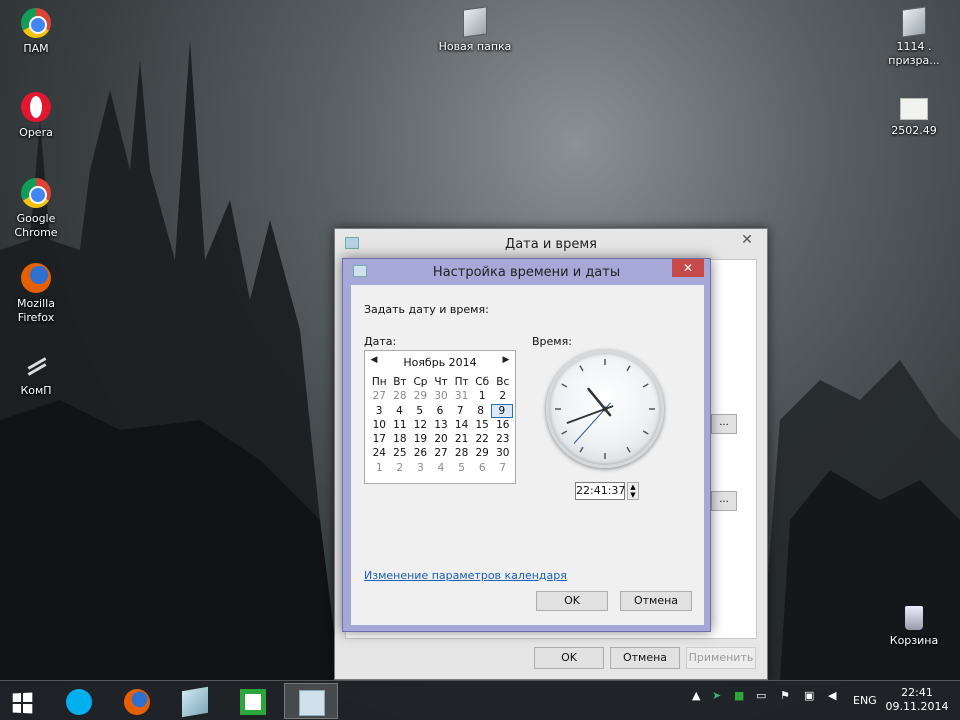  What do you see at coordinates (739, 695) in the screenshot?
I see `camtasia-tray-icon: ■` at bounding box center [739, 695].